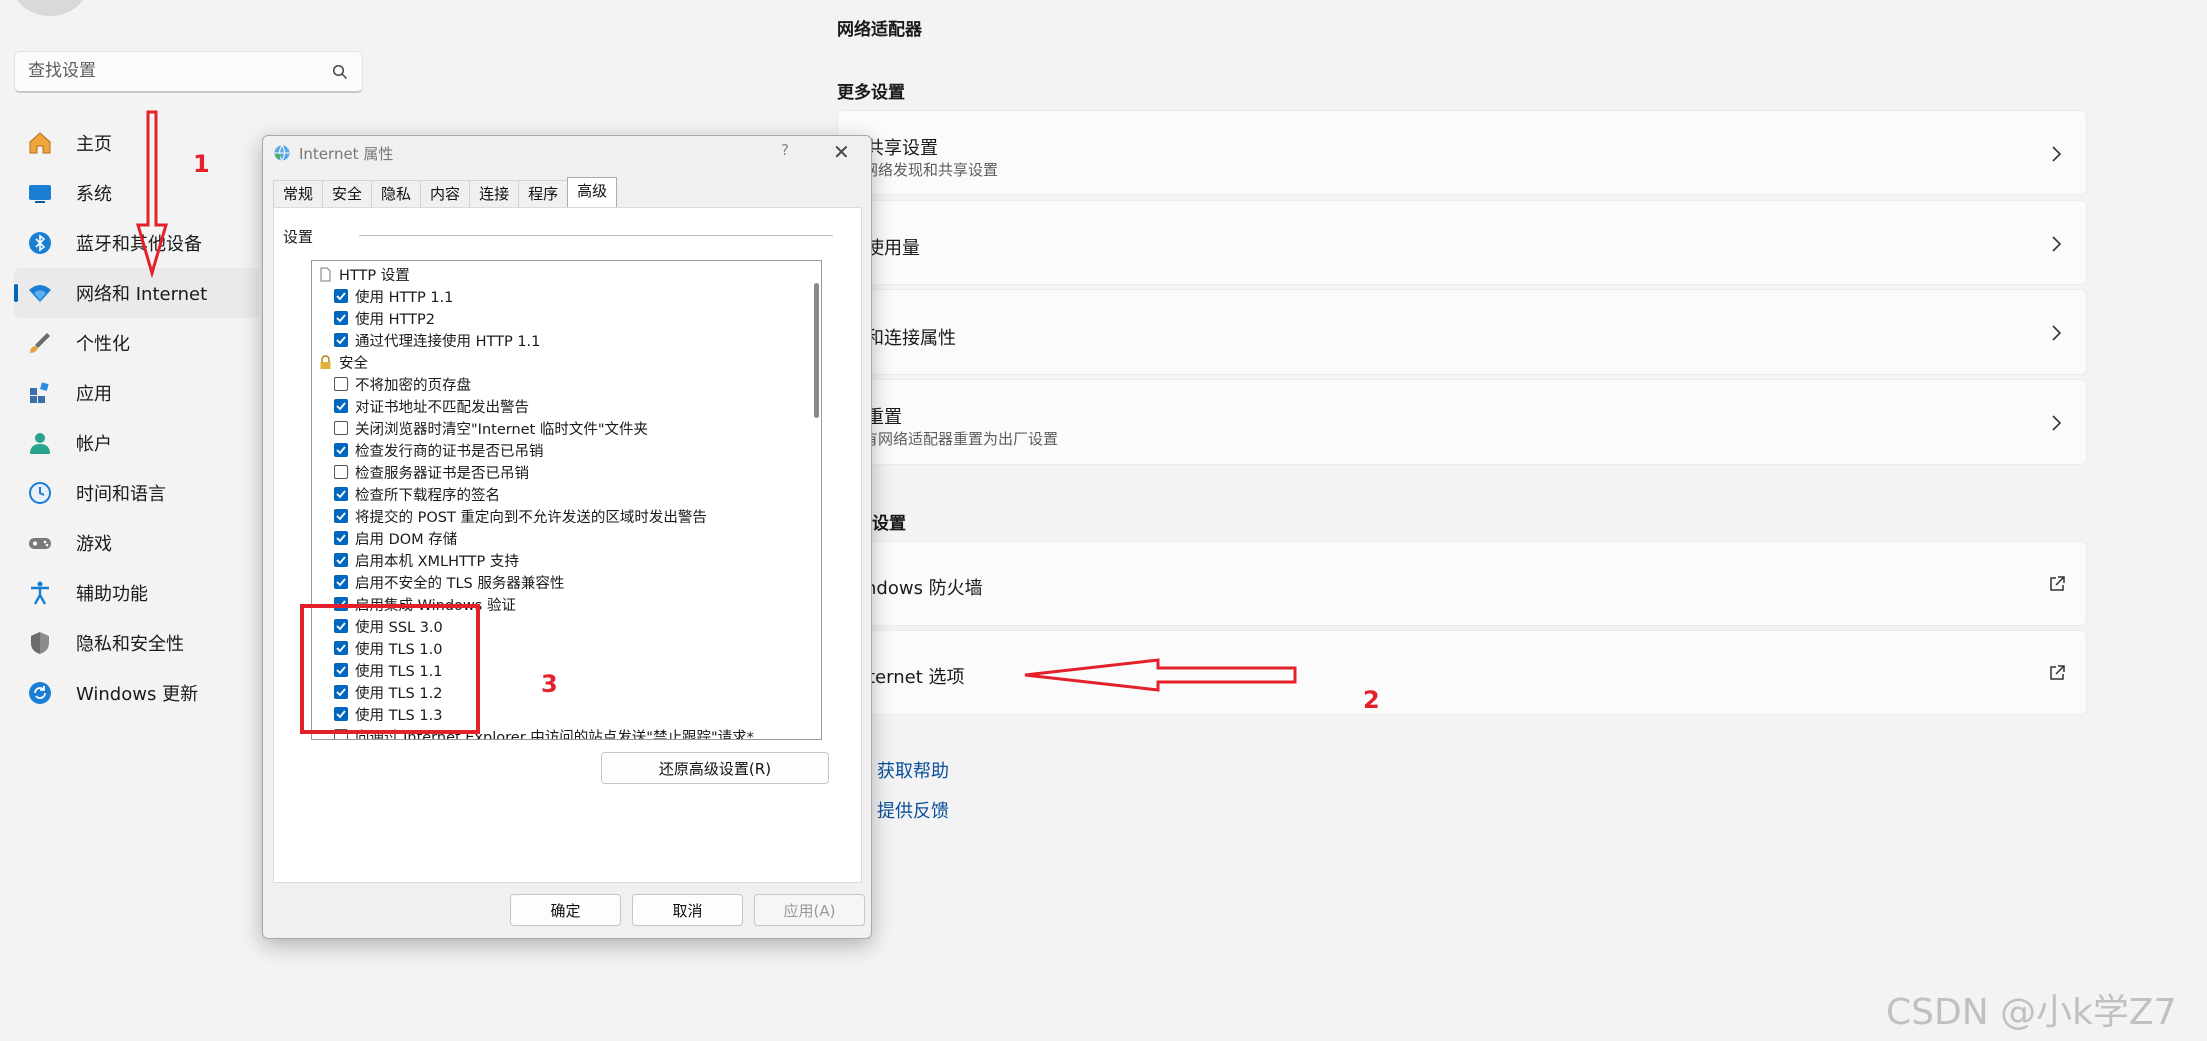 The height and width of the screenshot is (1041, 2207). I want to click on tab-advanced: 高级, so click(592, 192).